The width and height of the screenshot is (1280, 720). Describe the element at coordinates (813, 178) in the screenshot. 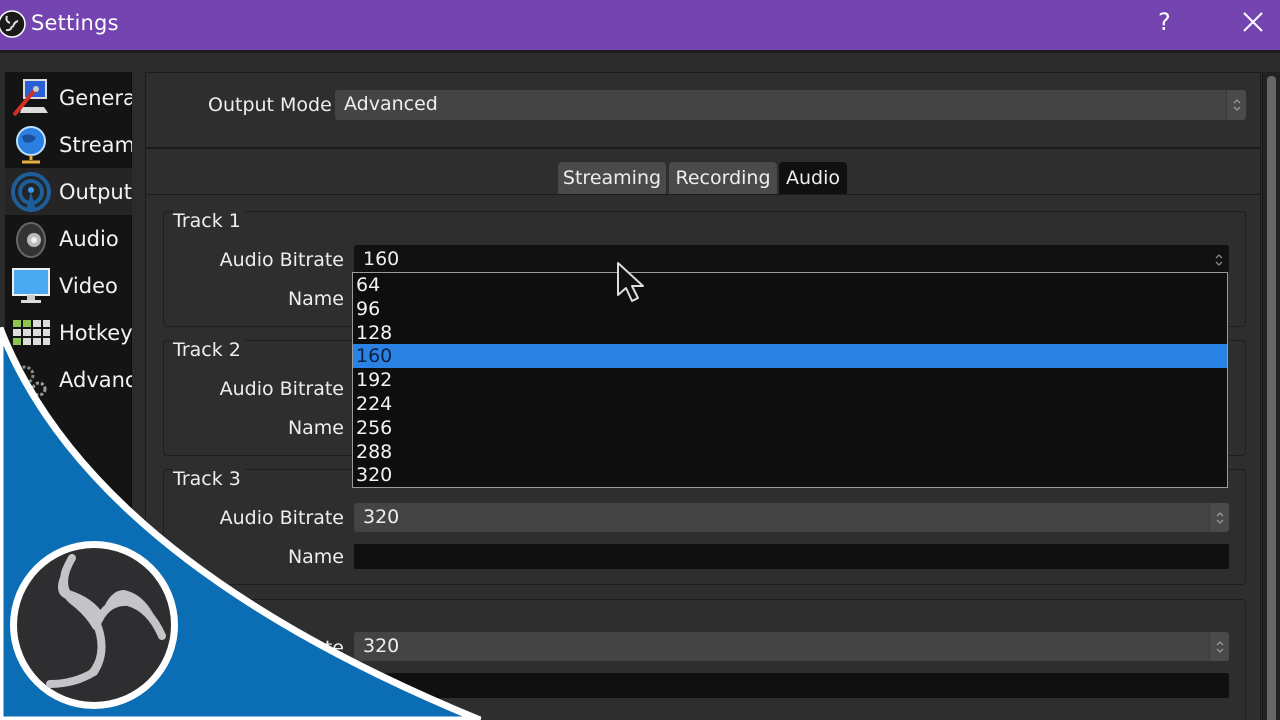

I see `tab-audio: Audio` at that location.